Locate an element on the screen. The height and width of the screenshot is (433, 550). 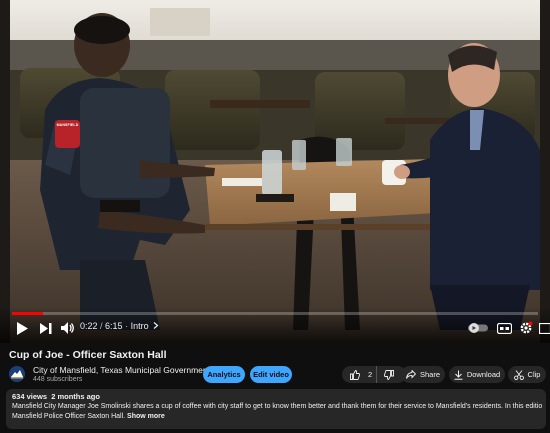
share-icon is located at coordinates (411, 374).